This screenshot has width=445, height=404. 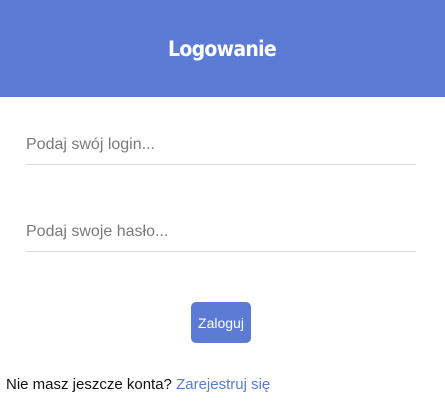 What do you see at coordinates (223, 384) in the screenshot?
I see `register-link: Zarejestruj się` at bounding box center [223, 384].